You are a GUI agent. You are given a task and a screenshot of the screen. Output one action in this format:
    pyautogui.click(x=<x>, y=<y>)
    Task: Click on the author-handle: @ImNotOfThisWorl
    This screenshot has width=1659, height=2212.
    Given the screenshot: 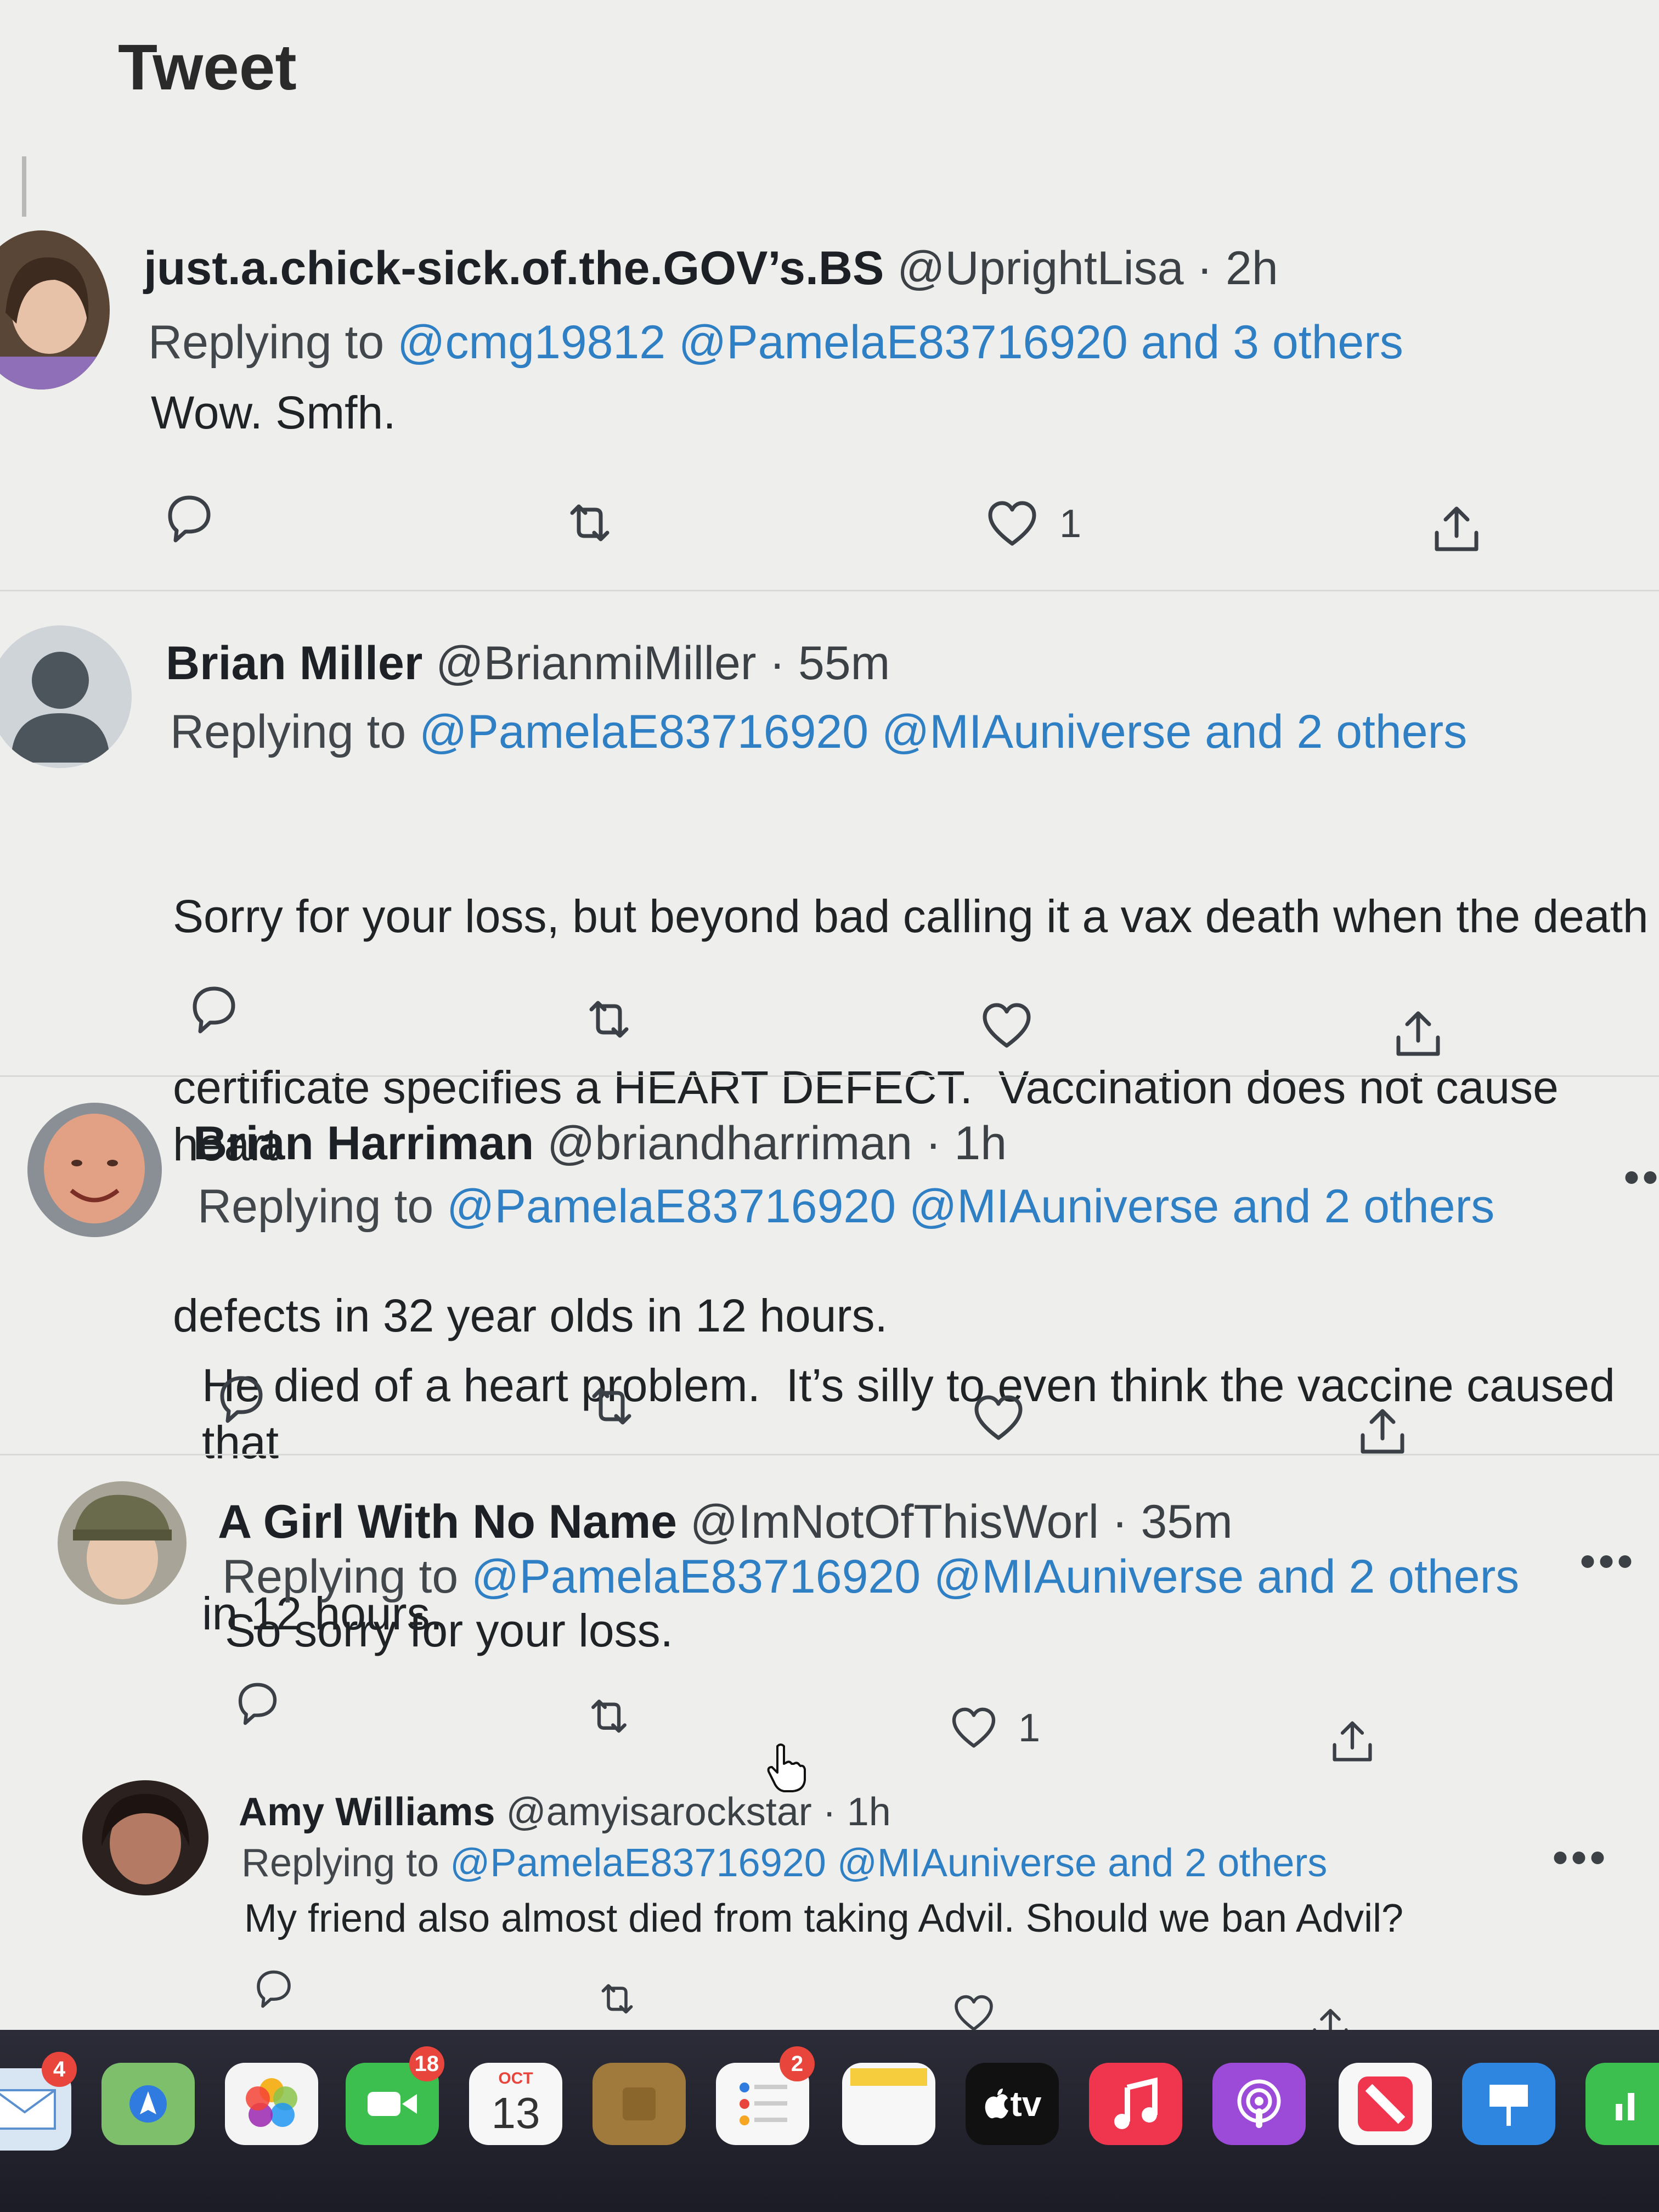 What is the action you would take?
    pyautogui.click(x=895, y=1522)
    